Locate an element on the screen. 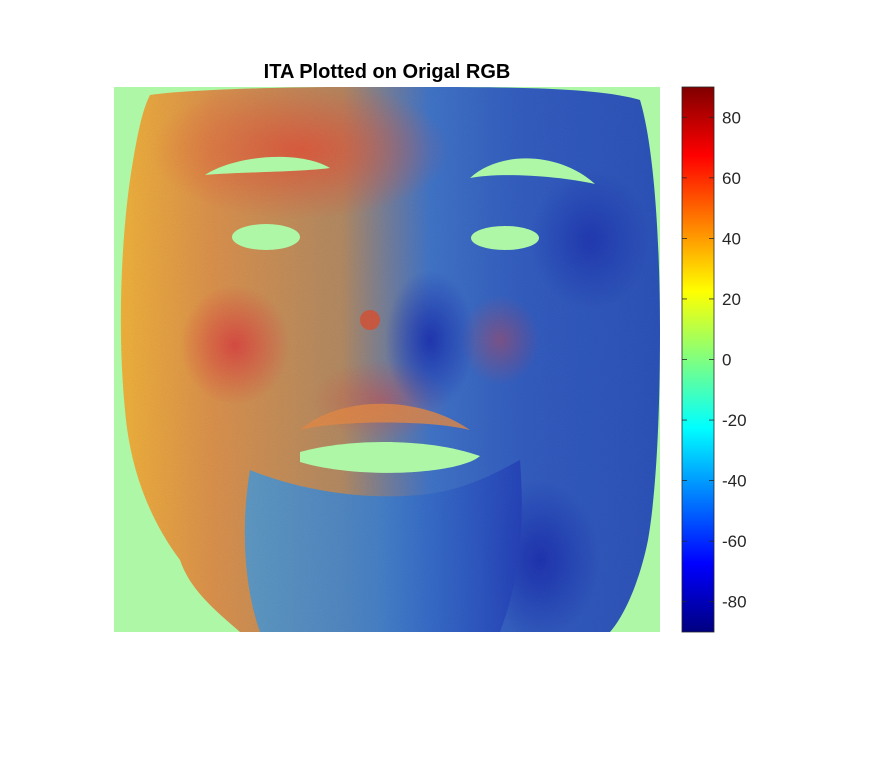  colorbar-tick-label: -40 is located at coordinates (734, 481).